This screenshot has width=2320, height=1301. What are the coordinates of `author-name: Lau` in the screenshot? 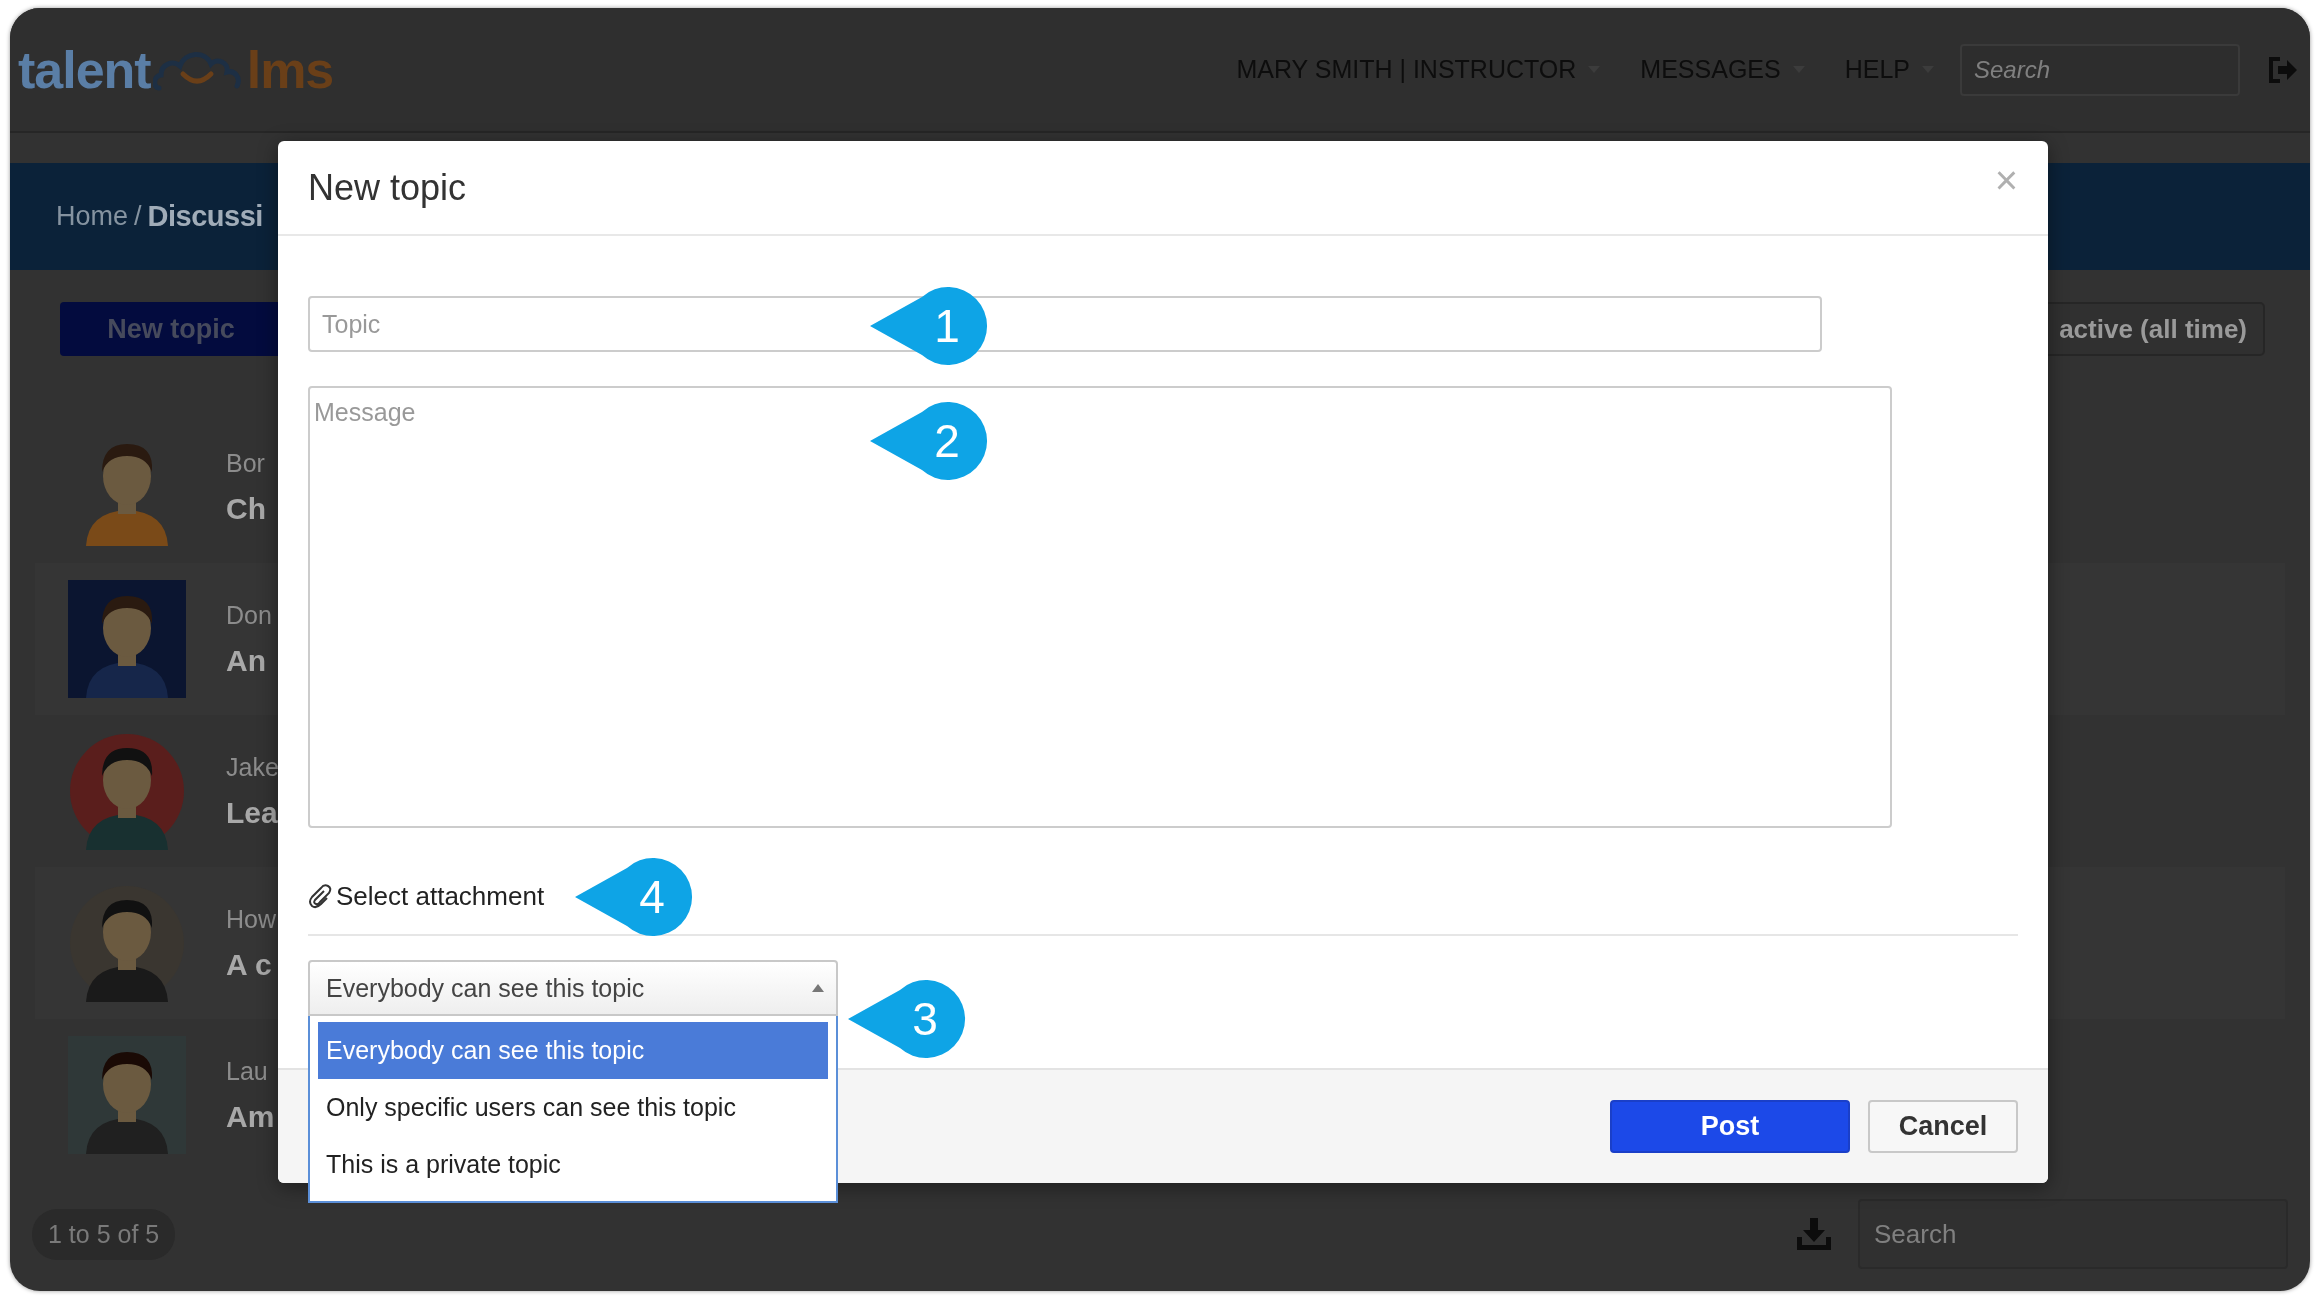 It's located at (247, 1071).